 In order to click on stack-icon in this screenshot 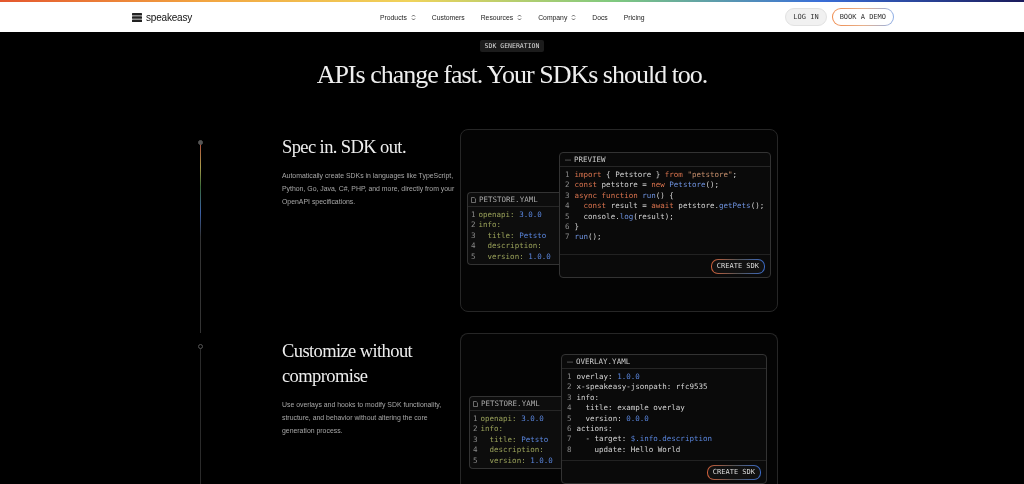, I will do `click(137, 17)`.